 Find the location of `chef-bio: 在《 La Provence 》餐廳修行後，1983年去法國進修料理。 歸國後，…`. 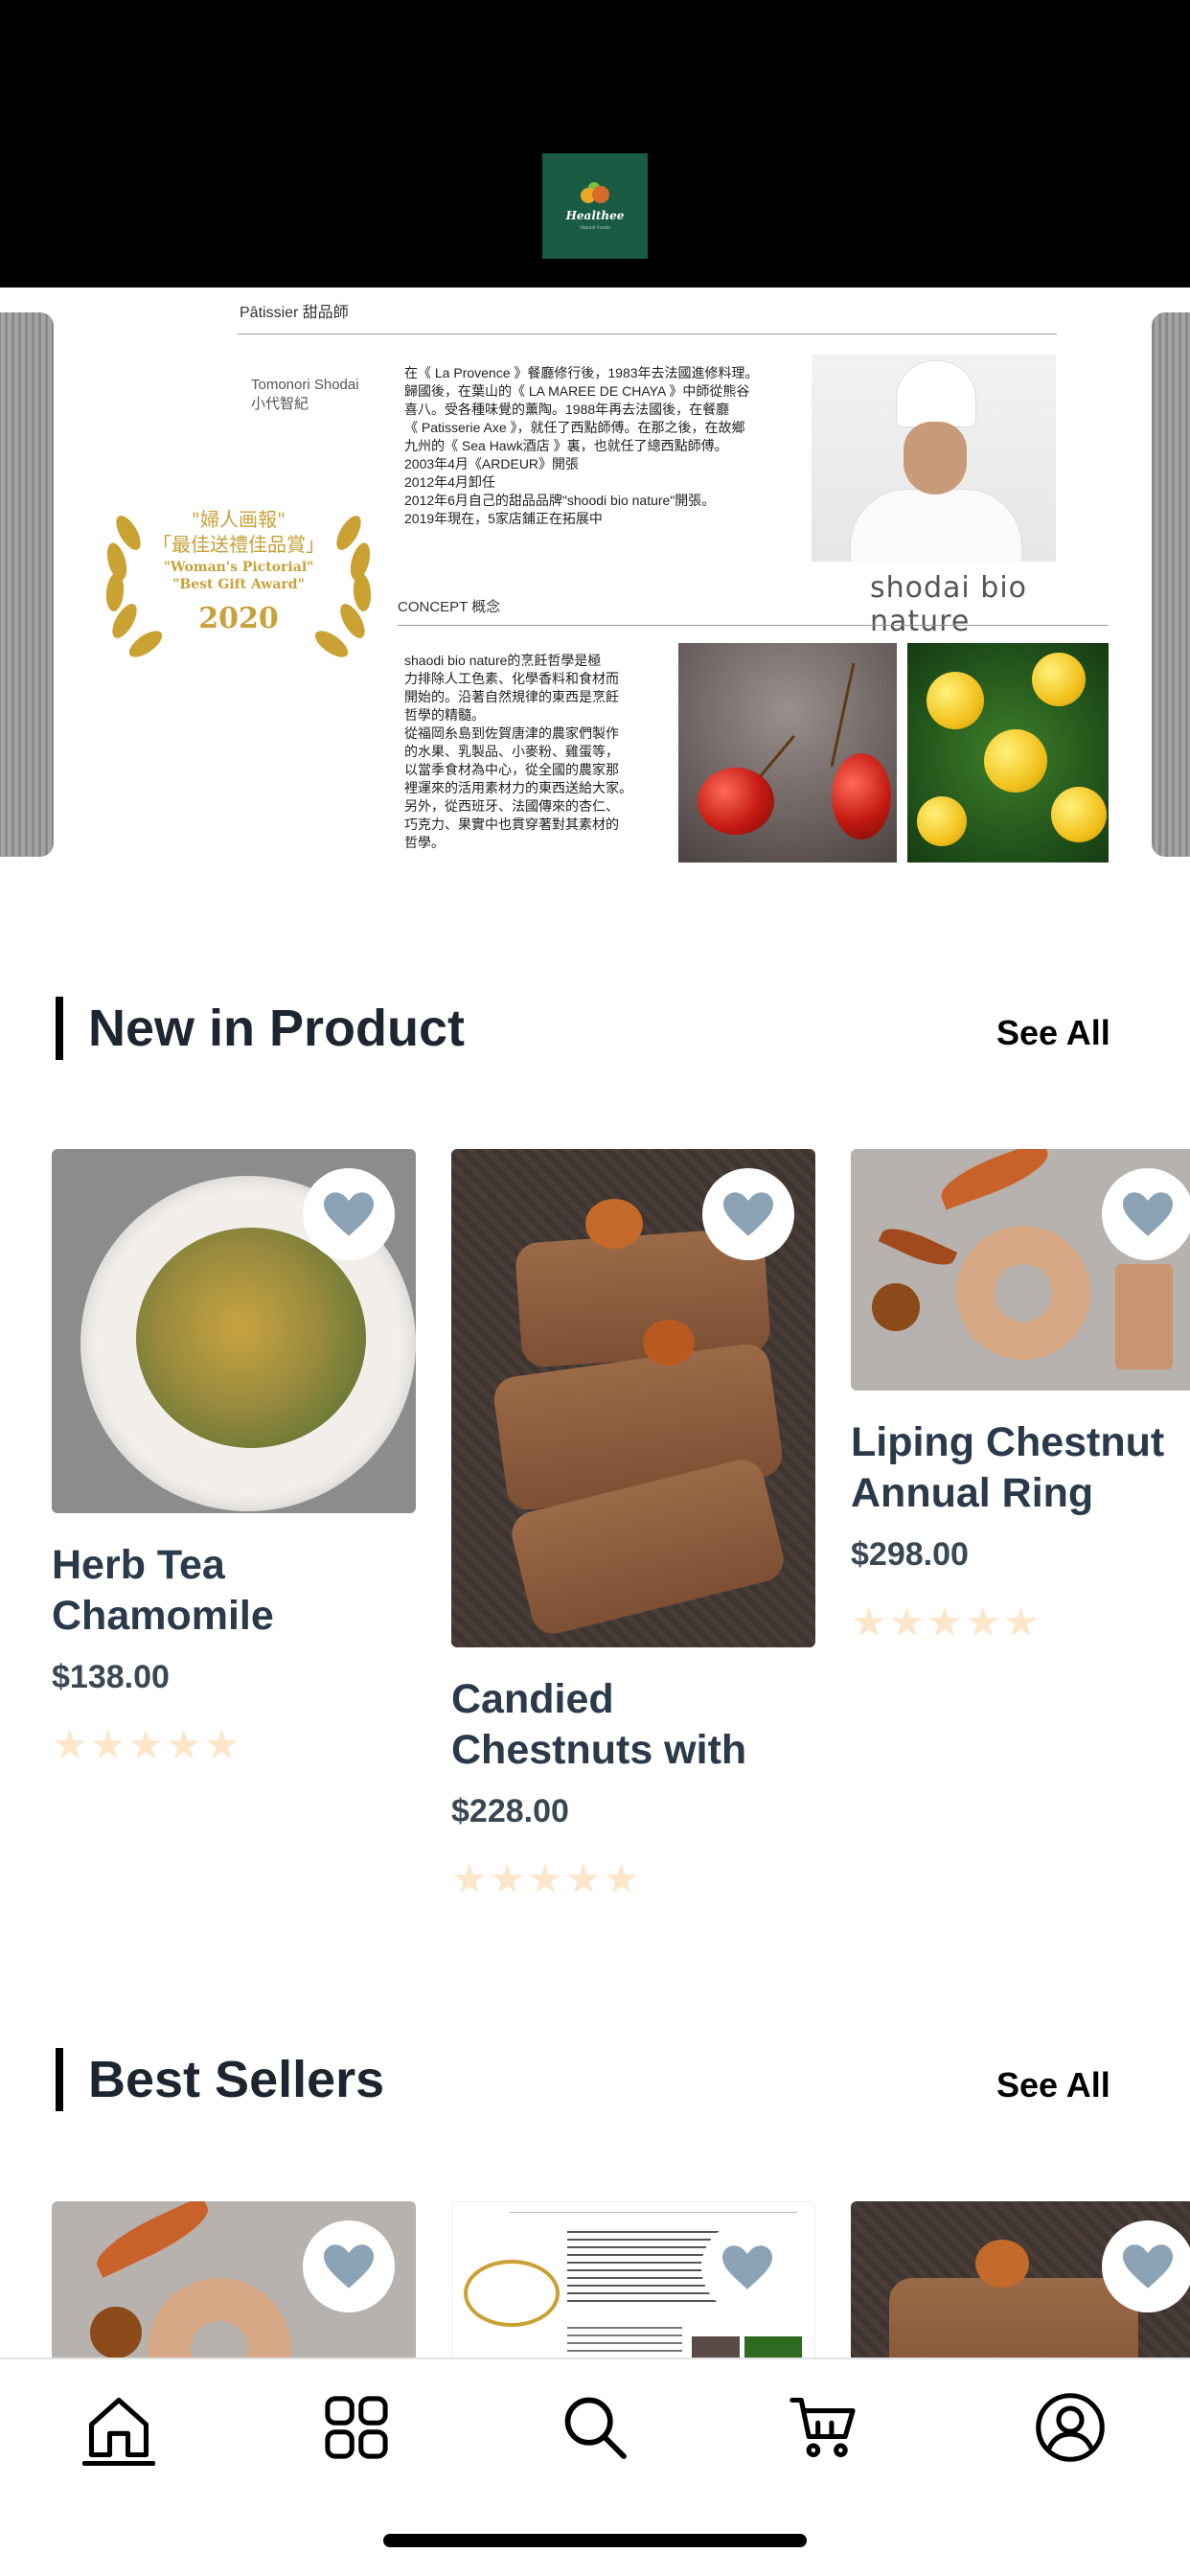

chef-bio: 在《 La Provence 》餐廳修行後，1983年去法國進修料理。 歸國後，… is located at coordinates (630, 446).